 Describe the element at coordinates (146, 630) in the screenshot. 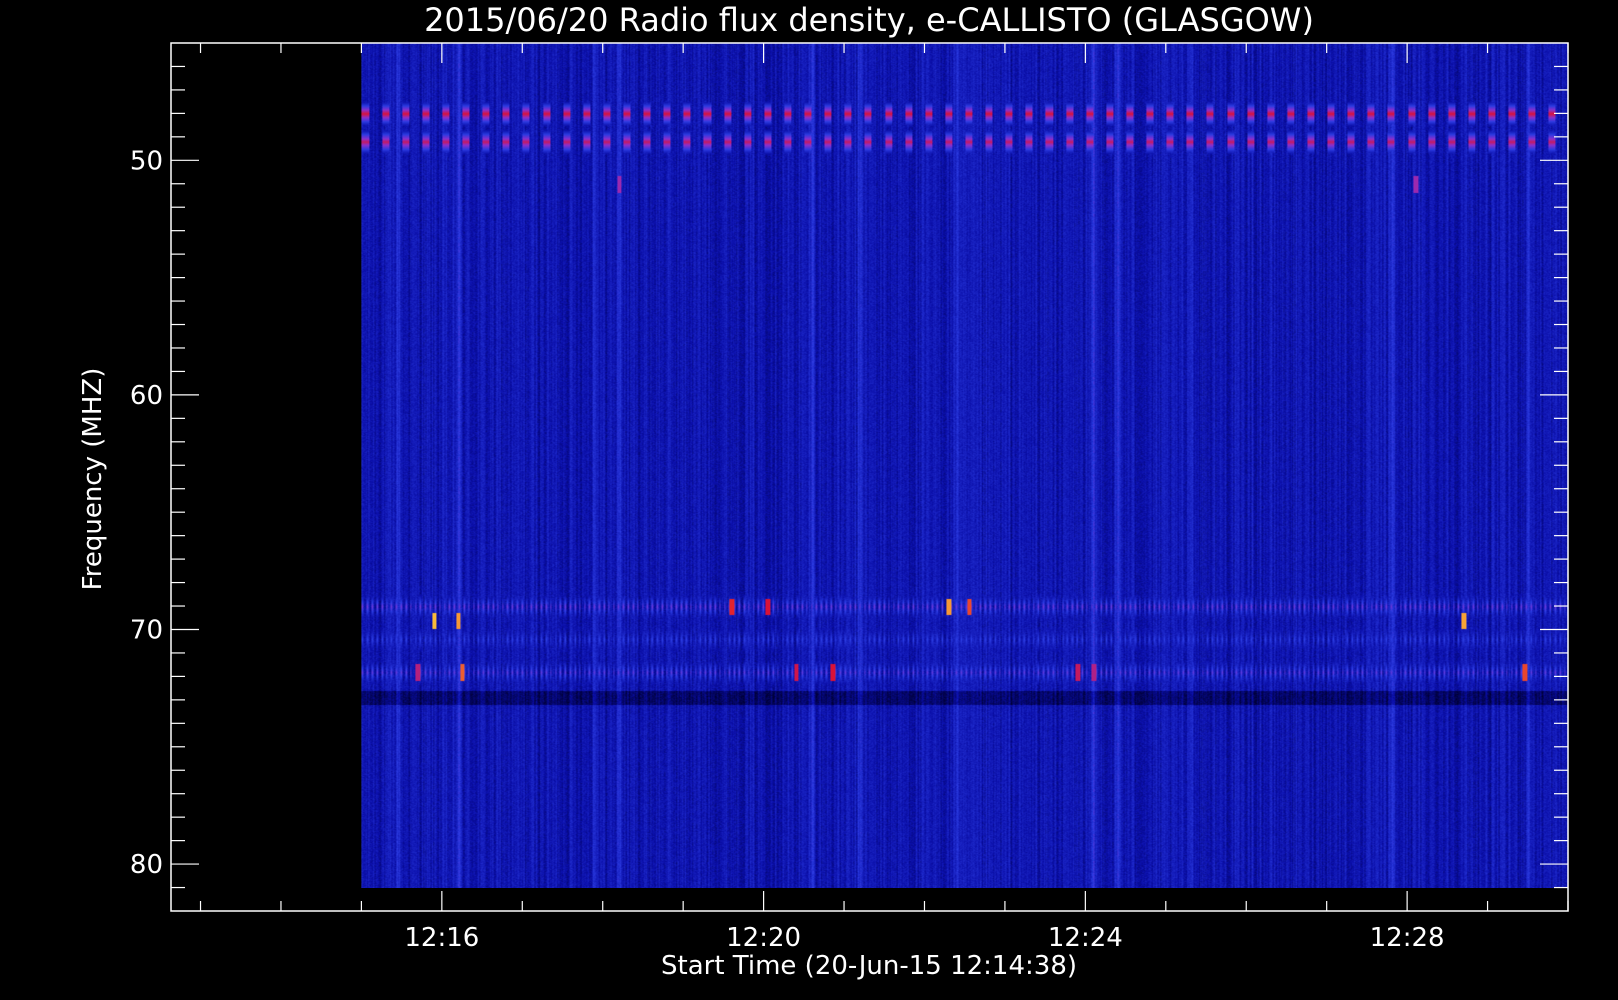

I see `y-tick-label: 70` at that location.